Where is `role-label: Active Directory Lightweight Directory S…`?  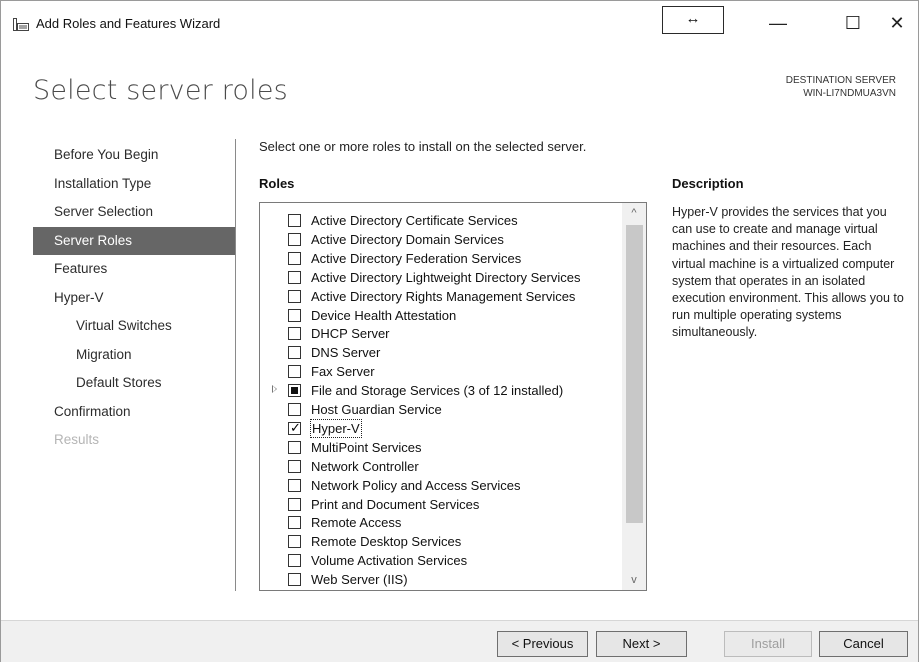 role-label: Active Directory Lightweight Directory S… is located at coordinates (446, 277).